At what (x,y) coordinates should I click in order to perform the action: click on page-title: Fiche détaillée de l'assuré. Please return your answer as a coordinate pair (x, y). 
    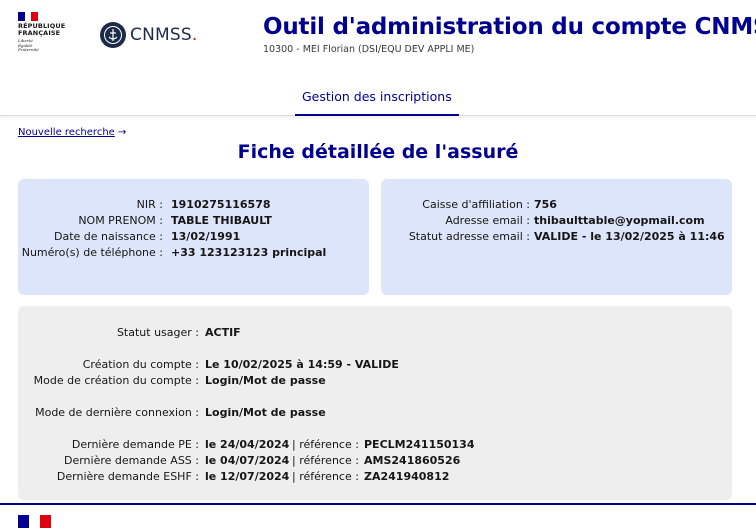
    Looking at the image, I should click on (378, 152).